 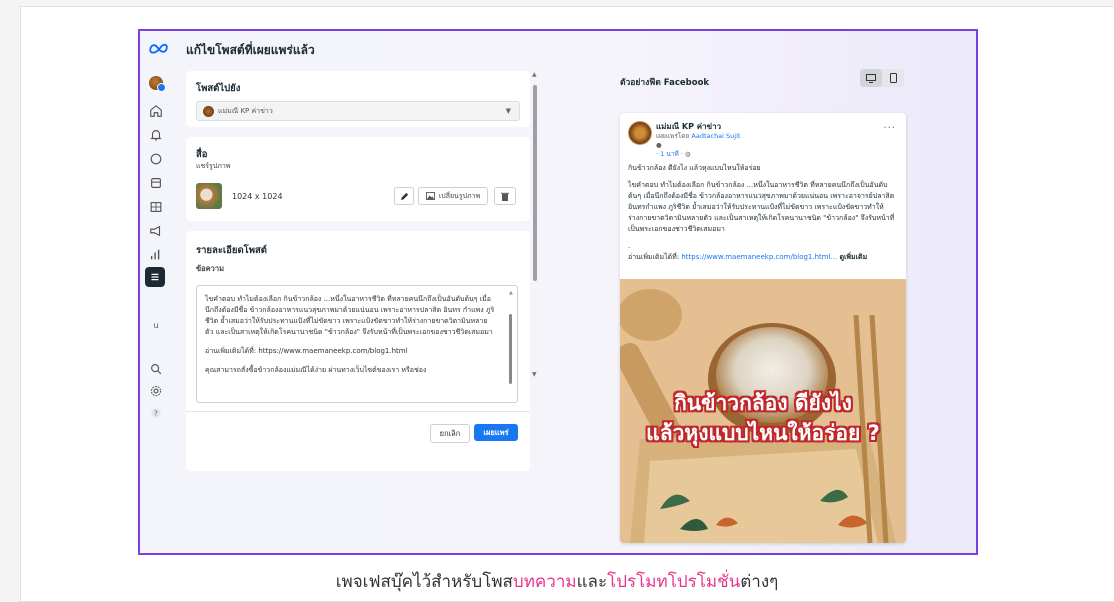 I want to click on caption-highlight: บทความ, so click(x=544, y=582).